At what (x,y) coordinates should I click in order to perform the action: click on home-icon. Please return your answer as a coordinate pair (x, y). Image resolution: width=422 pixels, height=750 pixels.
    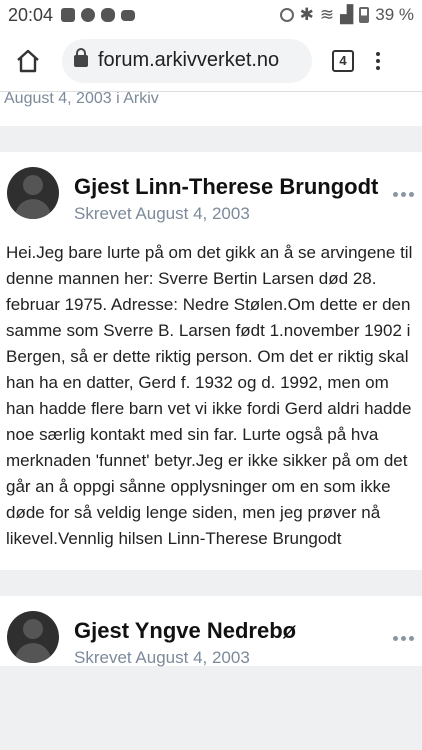
    Looking at the image, I should click on (28, 60).